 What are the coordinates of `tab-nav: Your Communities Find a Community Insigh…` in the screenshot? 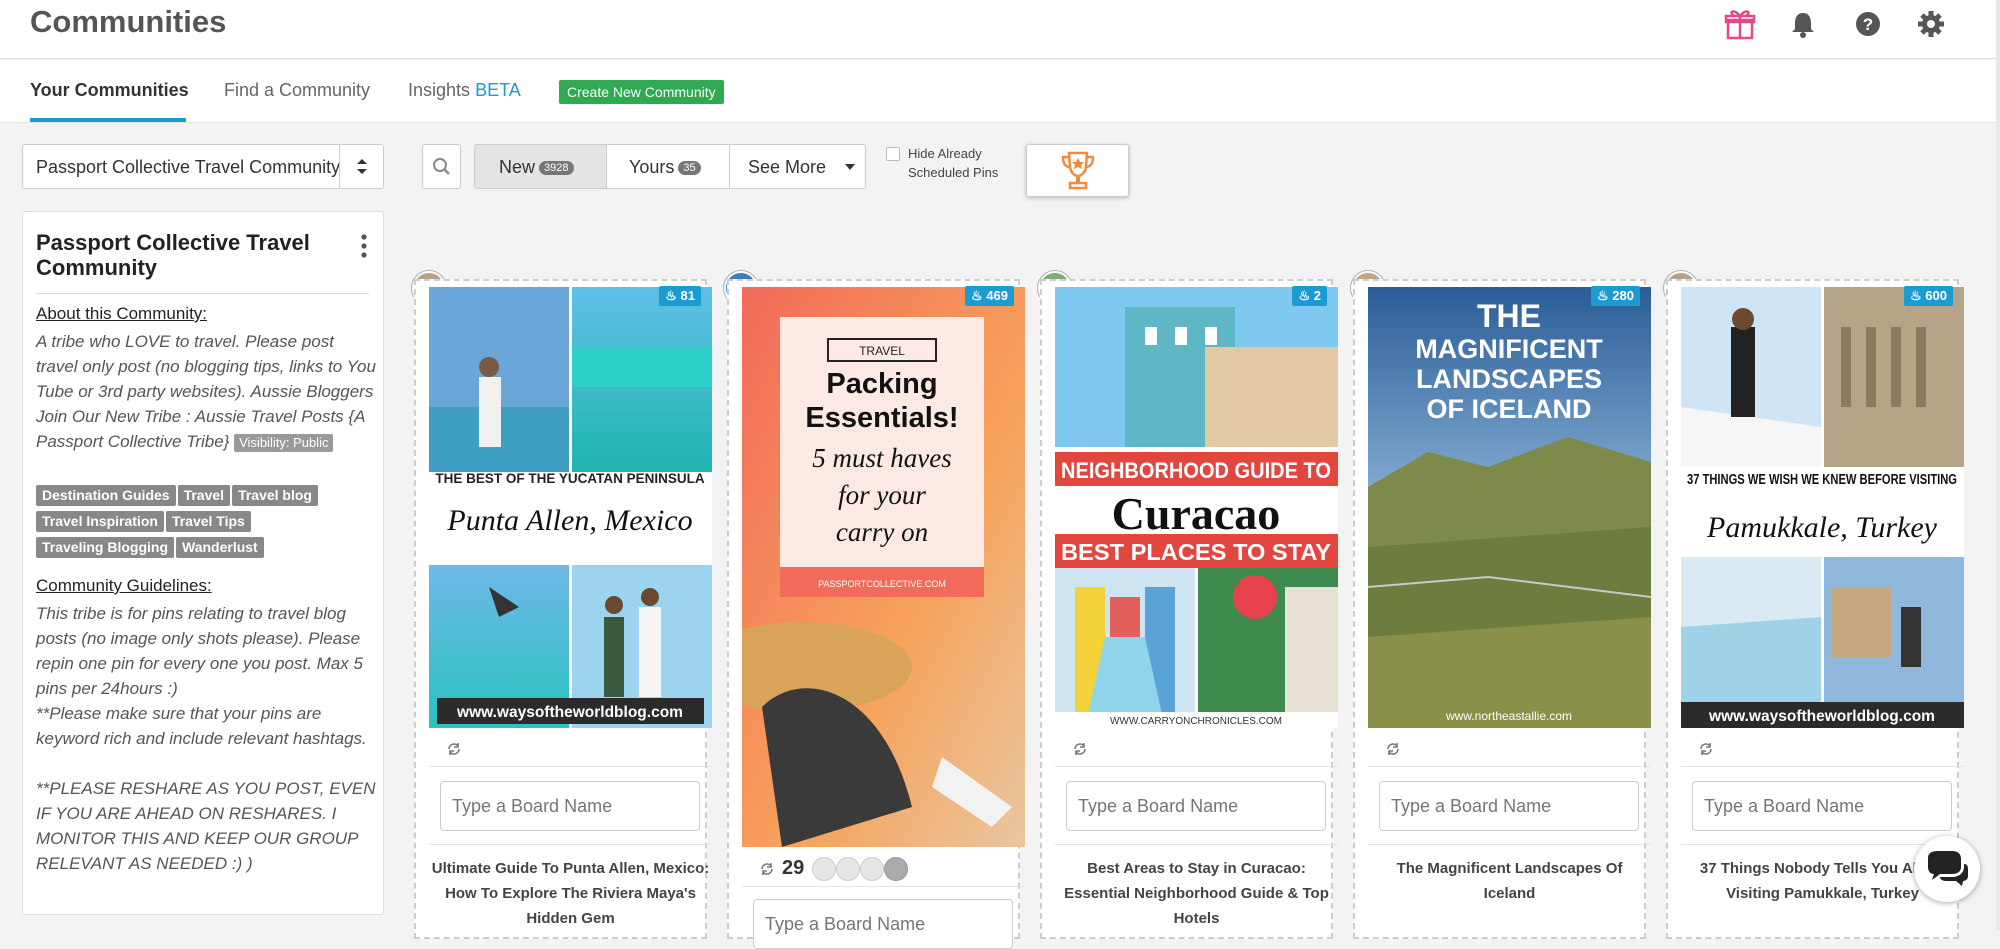 It's located at (1000, 116).